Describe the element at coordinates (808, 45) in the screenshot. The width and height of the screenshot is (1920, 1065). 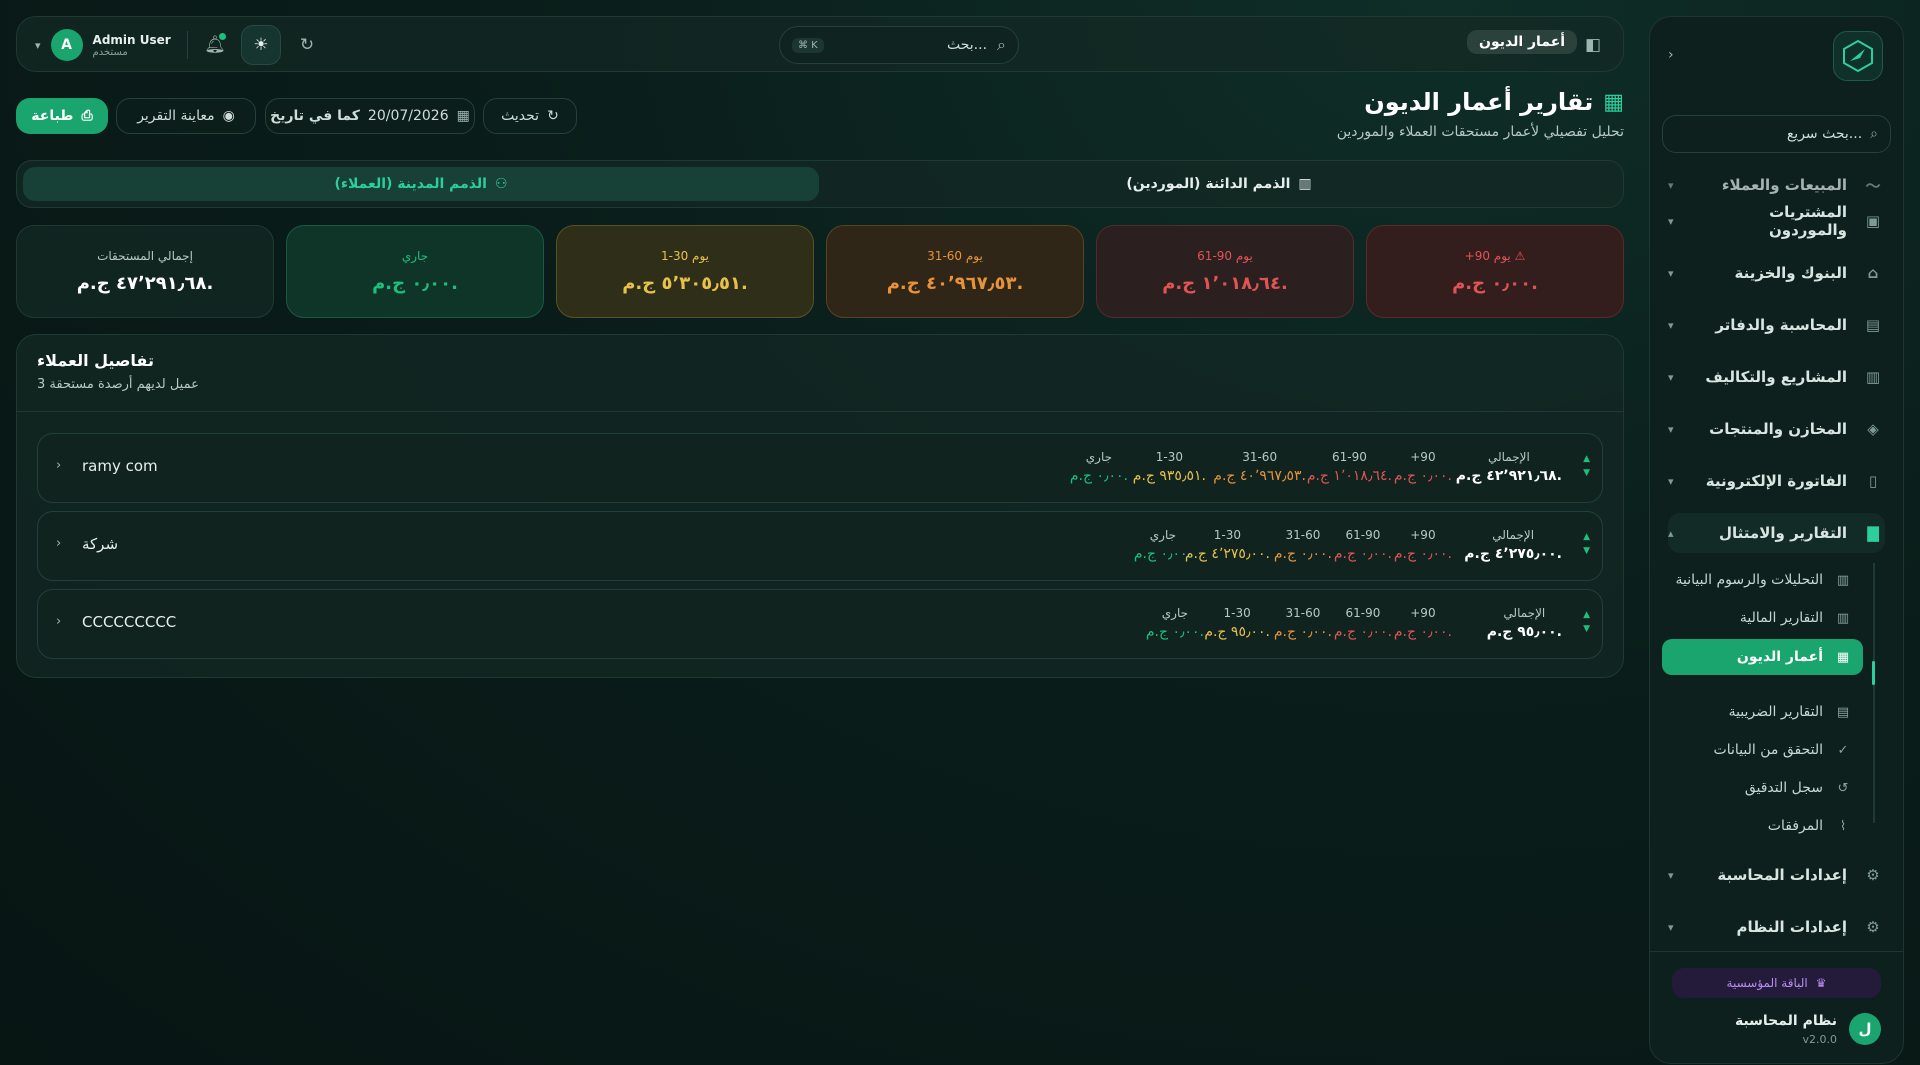
I see `shortcut-badge: ⌘ K` at that location.